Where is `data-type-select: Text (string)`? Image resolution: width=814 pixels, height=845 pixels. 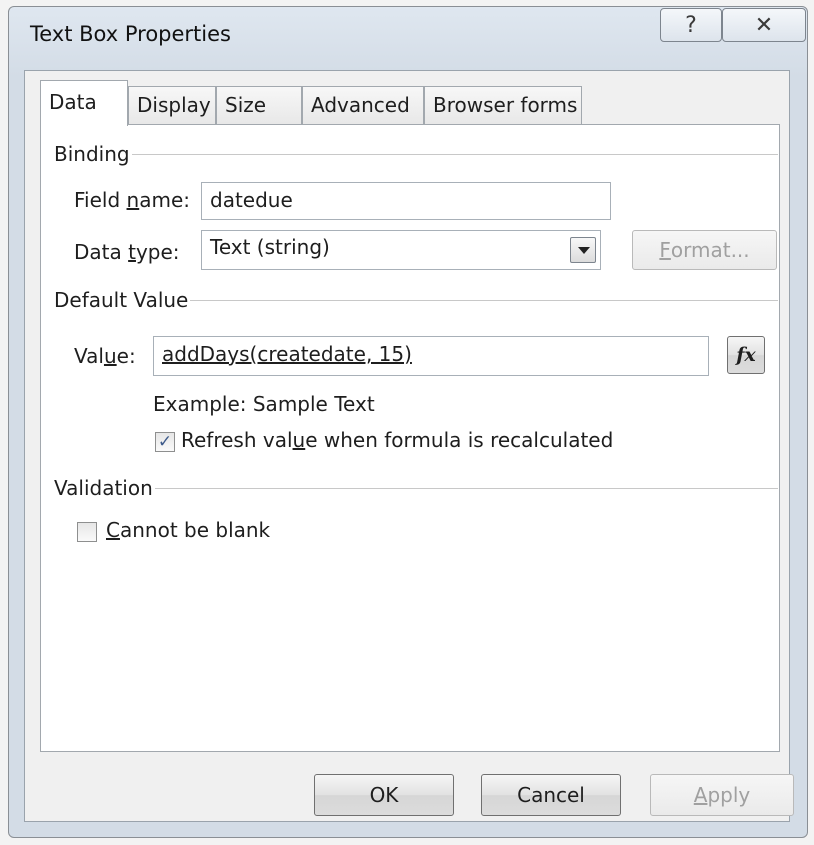 data-type-select: Text (string) is located at coordinates (401, 250).